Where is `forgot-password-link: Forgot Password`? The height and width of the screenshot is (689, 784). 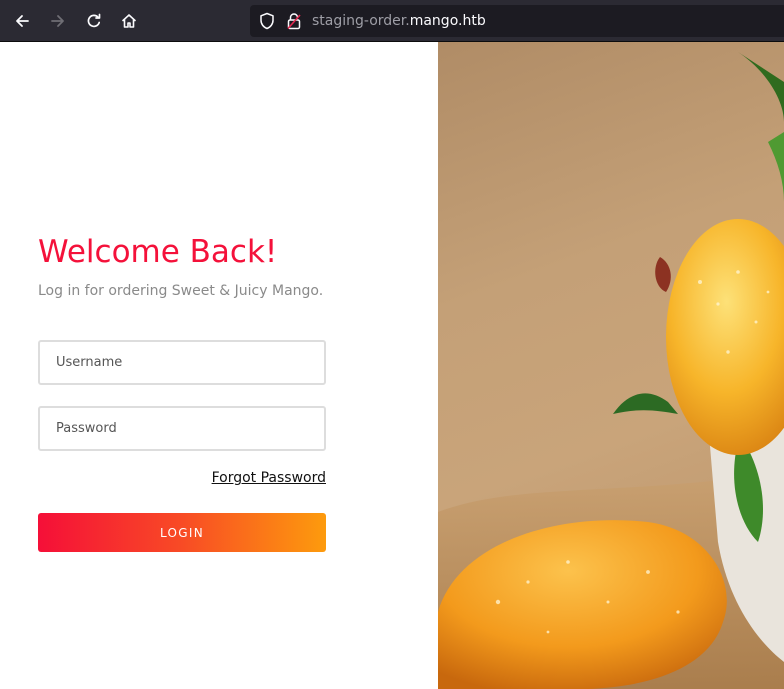 forgot-password-link: Forgot Password is located at coordinates (269, 478).